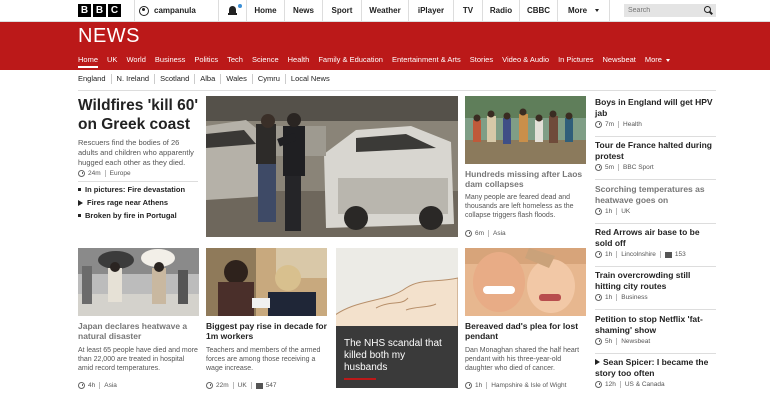 The height and width of the screenshot is (403, 770). Describe the element at coordinates (266, 282) in the screenshot. I see `pay-rise-photo` at that location.